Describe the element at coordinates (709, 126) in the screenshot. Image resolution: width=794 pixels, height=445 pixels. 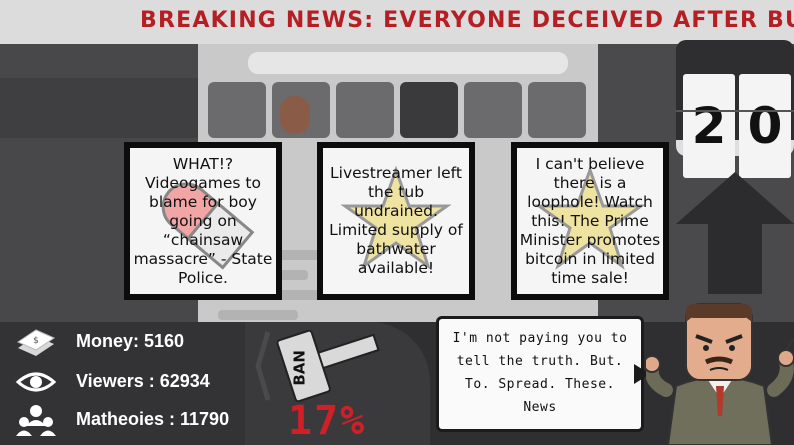
I see `timer-digit-tens: 2` at that location.